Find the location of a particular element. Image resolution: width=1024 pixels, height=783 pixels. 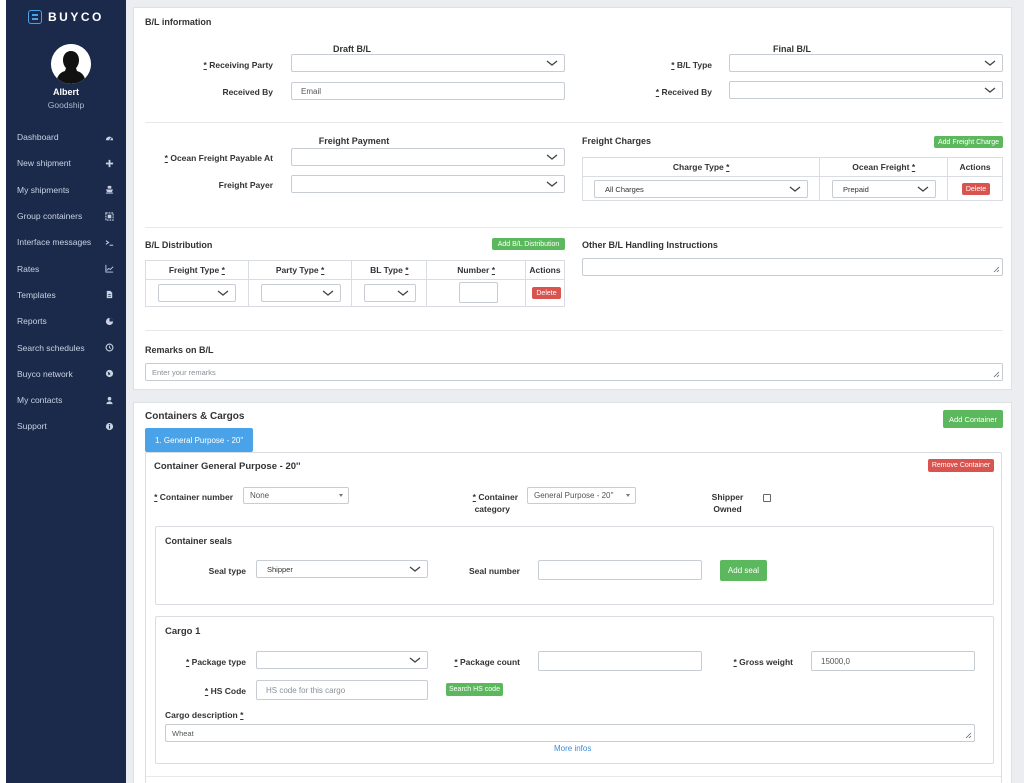

number-input is located at coordinates (478, 292).